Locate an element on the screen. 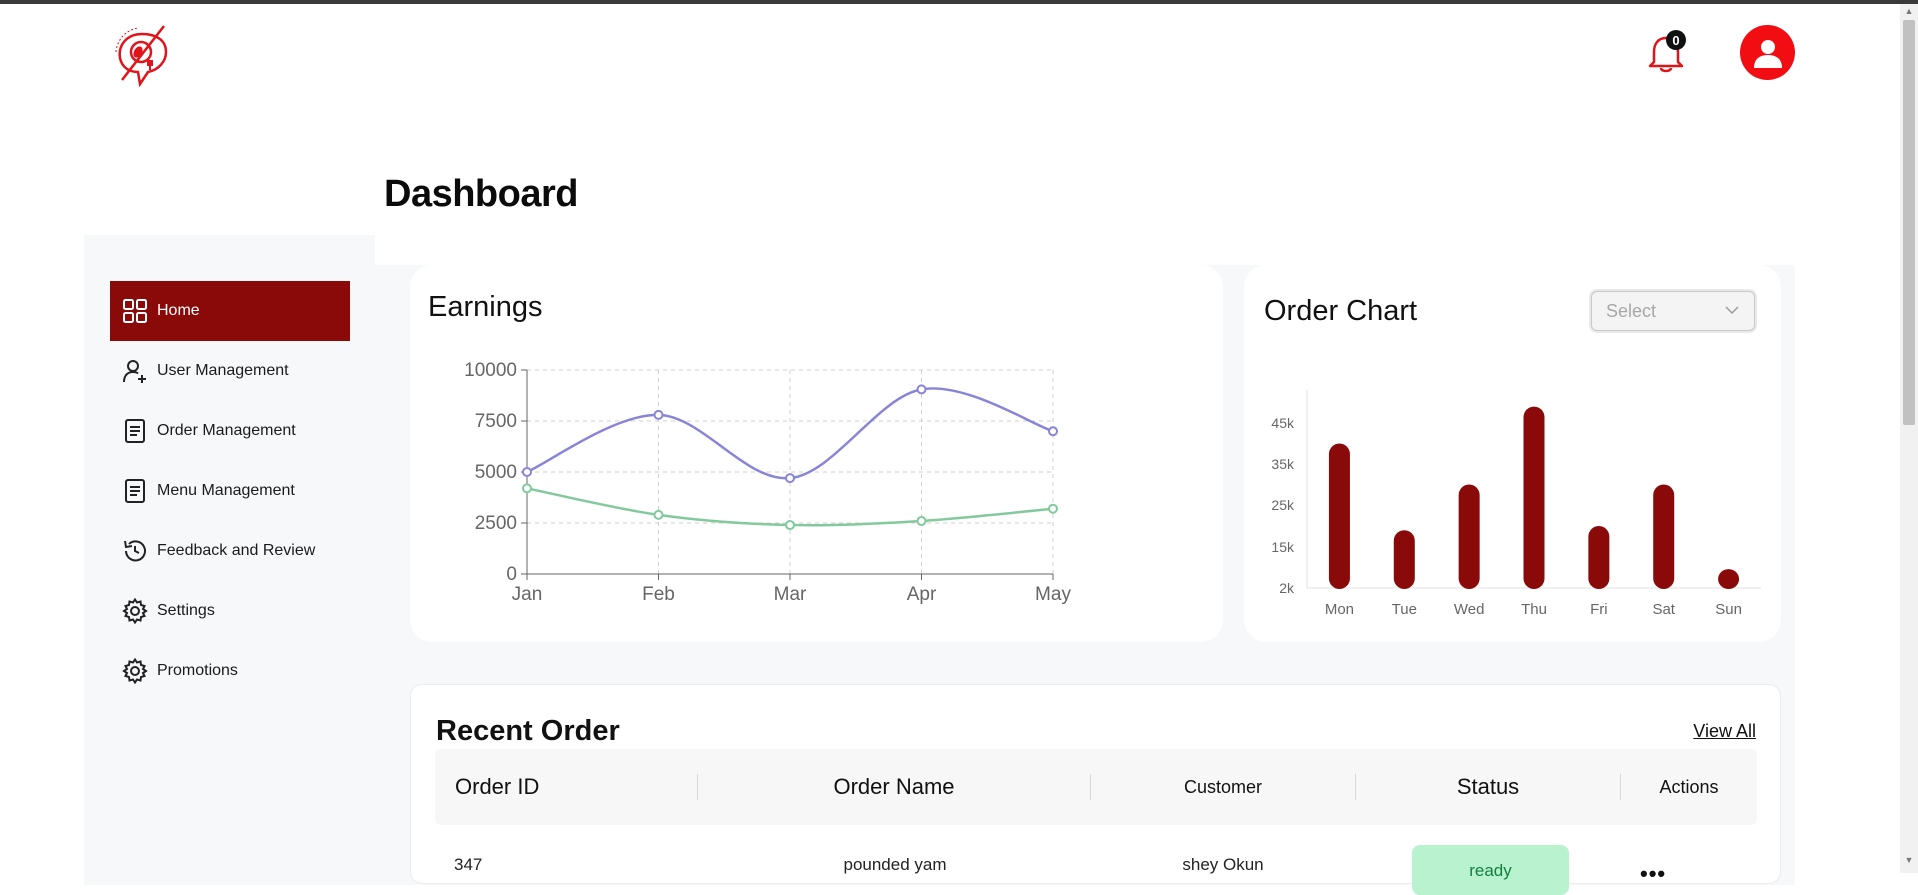 This screenshot has width=1918, height=895. y-tick-label: 7500 is located at coordinates (496, 421).